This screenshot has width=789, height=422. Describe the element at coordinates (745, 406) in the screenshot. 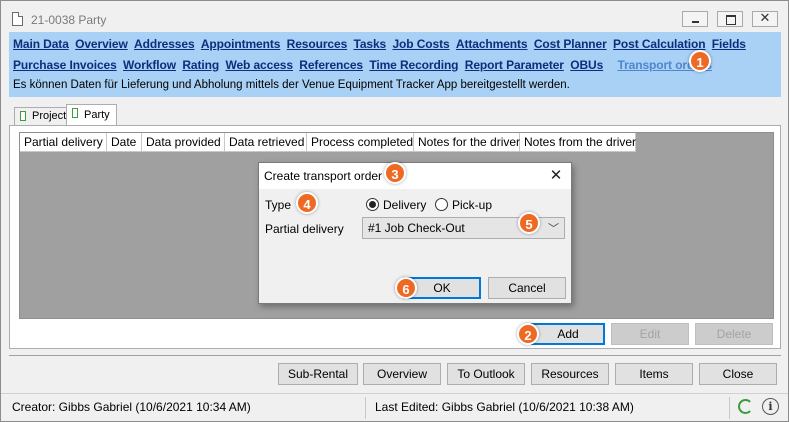

I see `refresh-icon` at that location.